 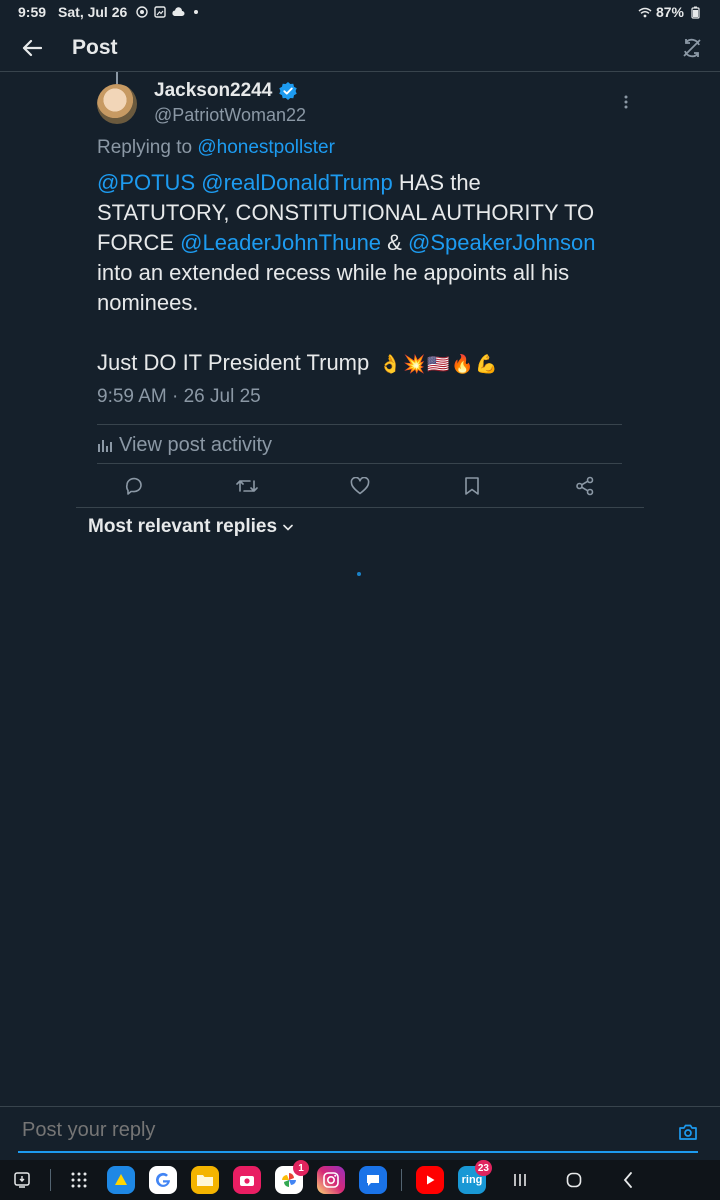 I want to click on messages-app-icon, so click(x=373, y=1180).